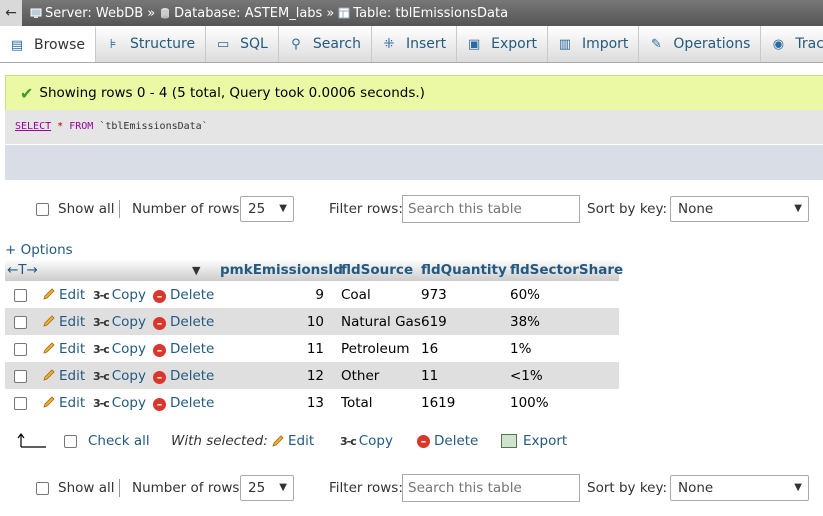 This screenshot has width=823, height=516. What do you see at coordinates (526, 376) in the screenshot?
I see `cell-share: <1%` at bounding box center [526, 376].